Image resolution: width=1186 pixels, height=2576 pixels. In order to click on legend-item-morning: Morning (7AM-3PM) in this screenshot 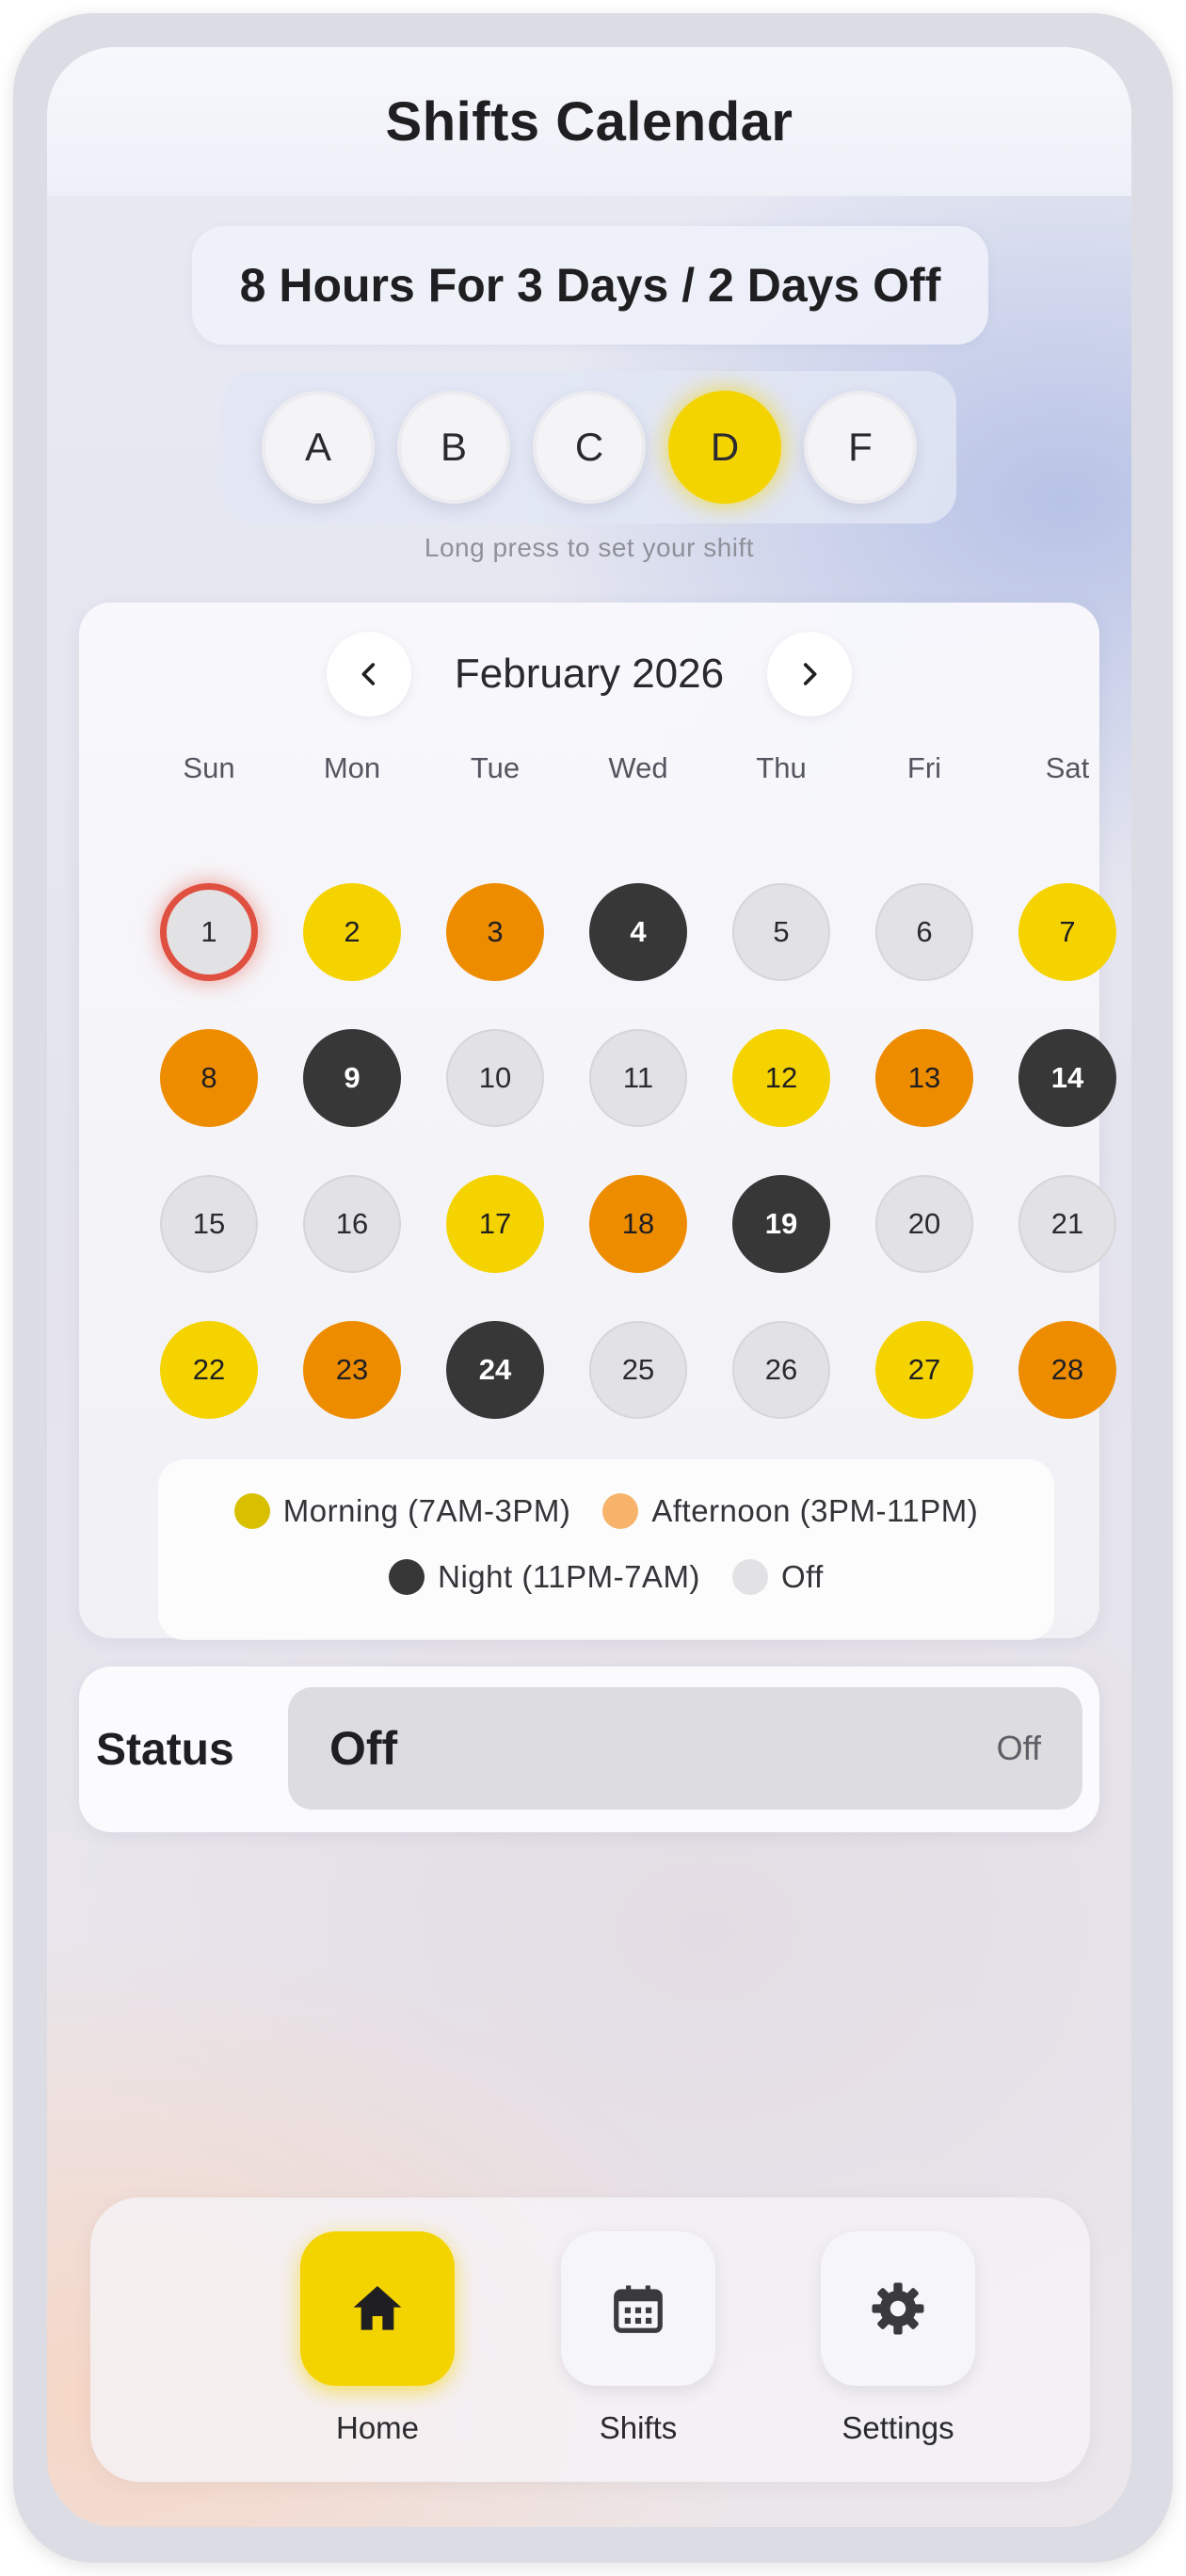, I will do `click(402, 1511)`.